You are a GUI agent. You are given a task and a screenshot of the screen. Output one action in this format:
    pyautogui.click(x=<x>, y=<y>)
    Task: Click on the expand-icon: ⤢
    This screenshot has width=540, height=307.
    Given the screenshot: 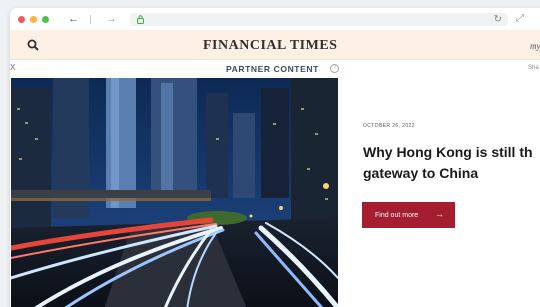 What is the action you would take?
    pyautogui.click(x=520, y=18)
    